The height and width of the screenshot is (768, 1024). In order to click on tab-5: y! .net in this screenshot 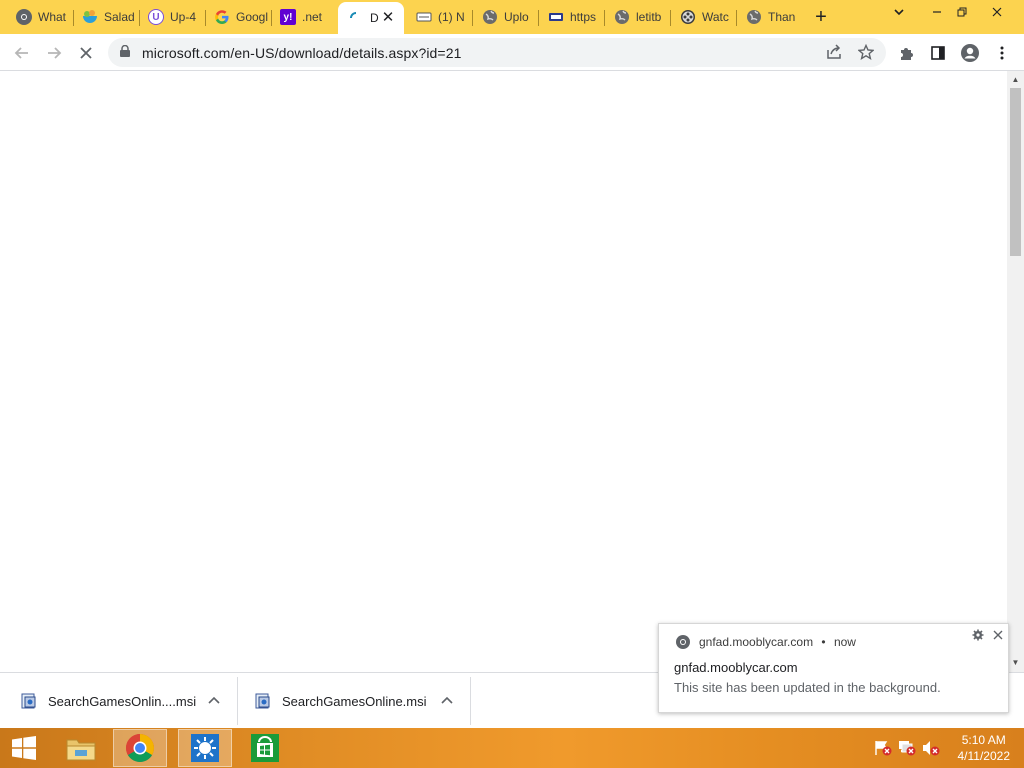, I will do `click(303, 17)`.